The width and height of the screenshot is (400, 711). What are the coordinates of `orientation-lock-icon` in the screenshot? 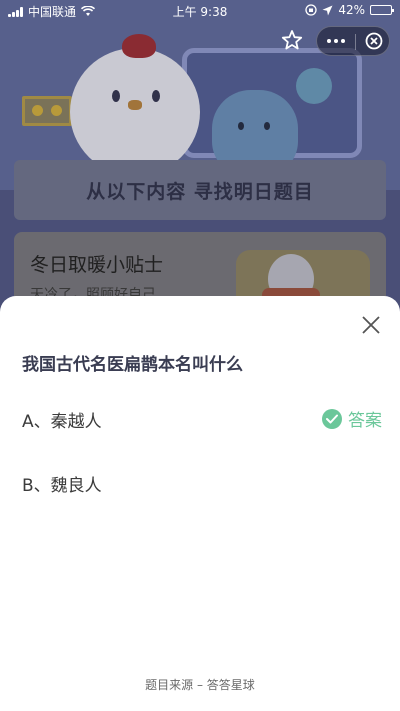 It's located at (311, 10).